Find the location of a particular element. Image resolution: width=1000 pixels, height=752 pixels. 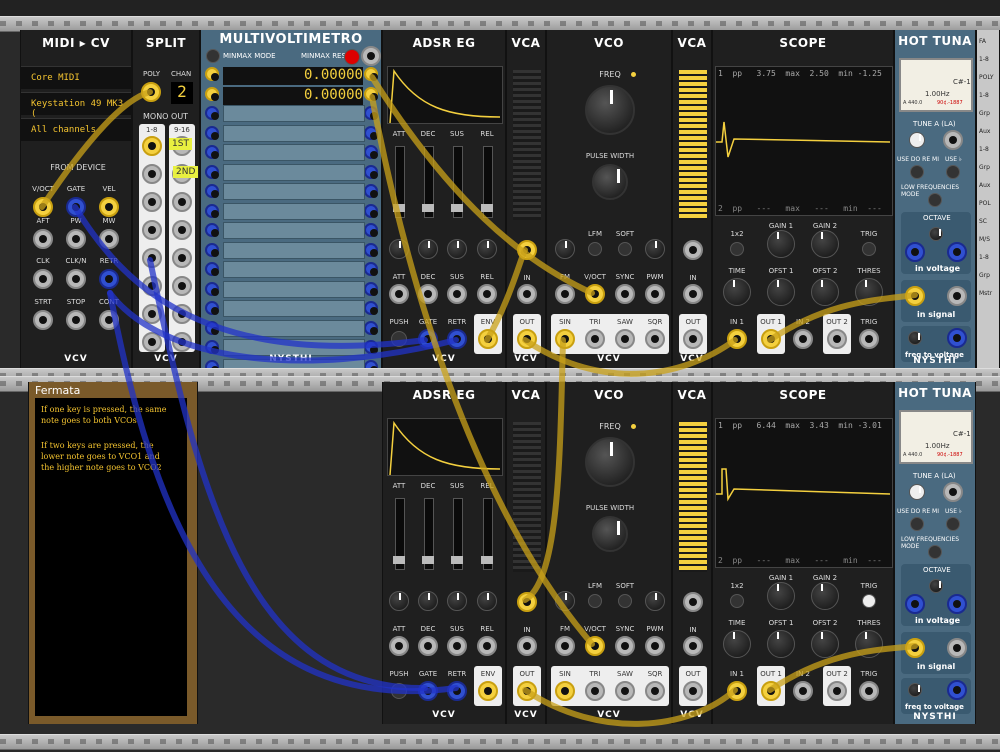

midi-device-select: Keystation 49 MK3 ( is located at coordinates (76, 105).